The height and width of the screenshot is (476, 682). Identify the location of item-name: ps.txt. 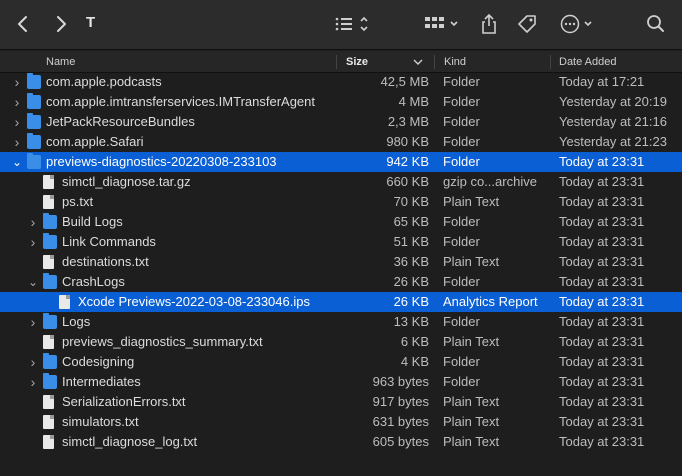
(78, 201).